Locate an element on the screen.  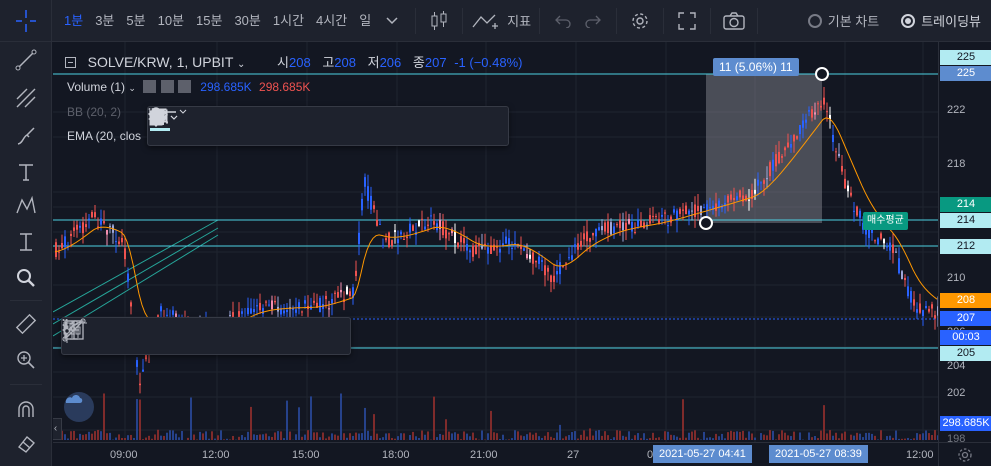
candle-type-icon is located at coordinates (439, 21).